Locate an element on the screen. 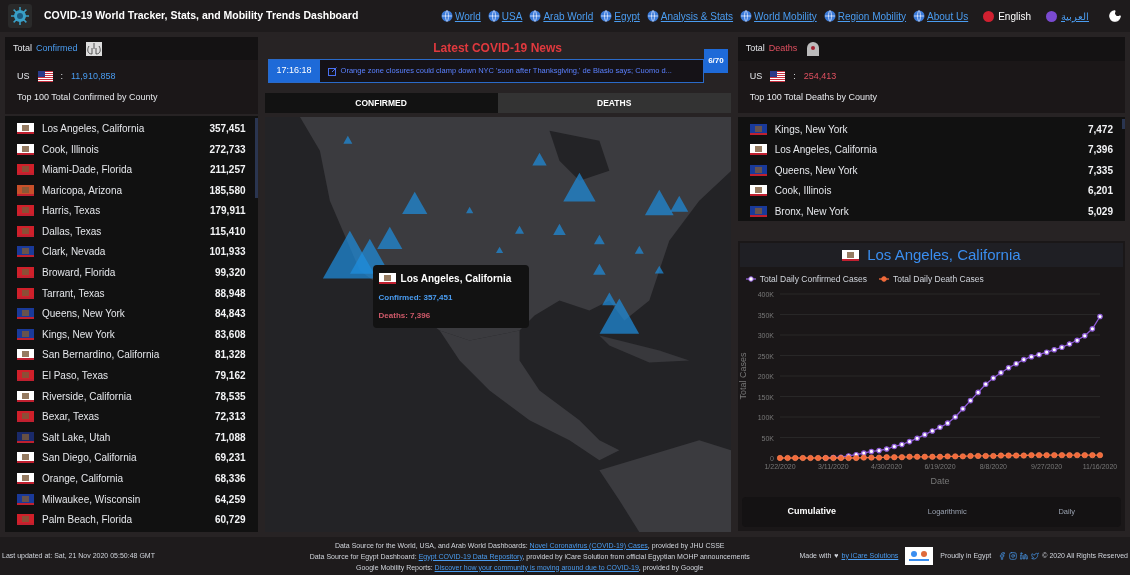 The width and height of the screenshot is (1130, 575). county-value: 357,451 is located at coordinates (227, 128).